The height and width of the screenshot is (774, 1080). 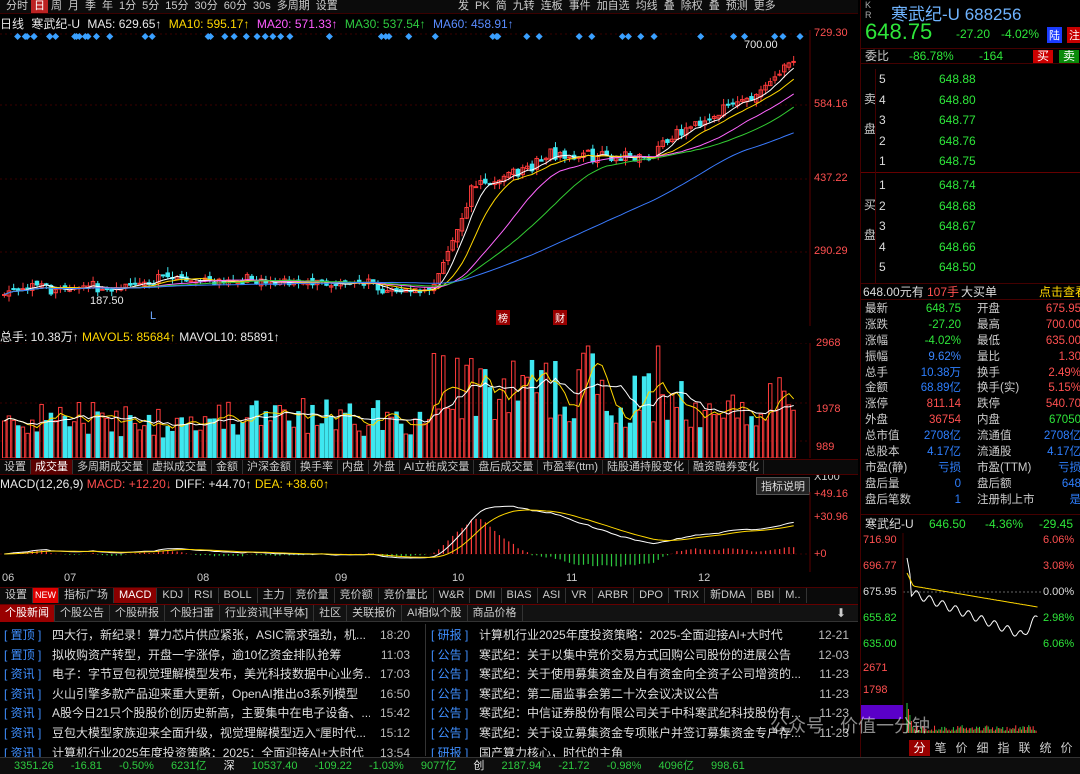 I want to click on news-tab: 行业资讯[半导体], so click(x=267, y=613).